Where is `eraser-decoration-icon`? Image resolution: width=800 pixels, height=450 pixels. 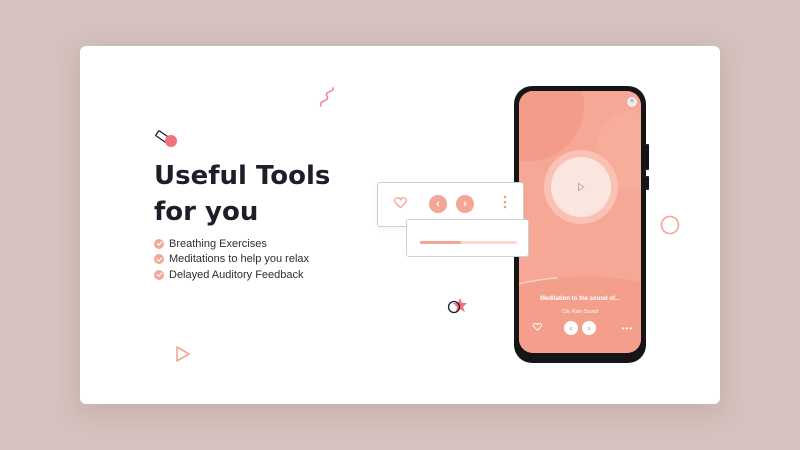 eraser-decoration-icon is located at coordinates (166, 138).